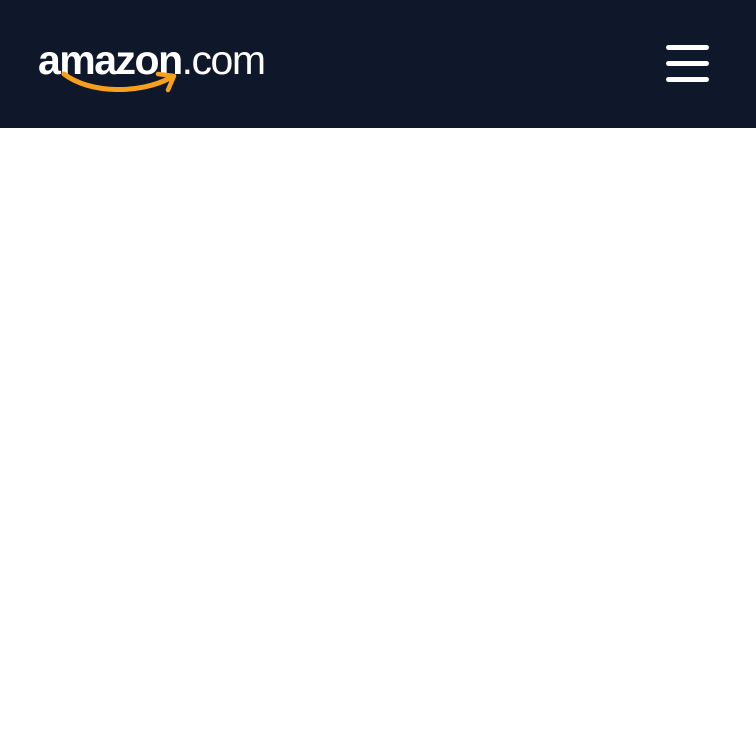 This screenshot has width=756, height=750. What do you see at coordinates (223, 60) in the screenshot?
I see `logo-text-dotcom: .com` at bounding box center [223, 60].